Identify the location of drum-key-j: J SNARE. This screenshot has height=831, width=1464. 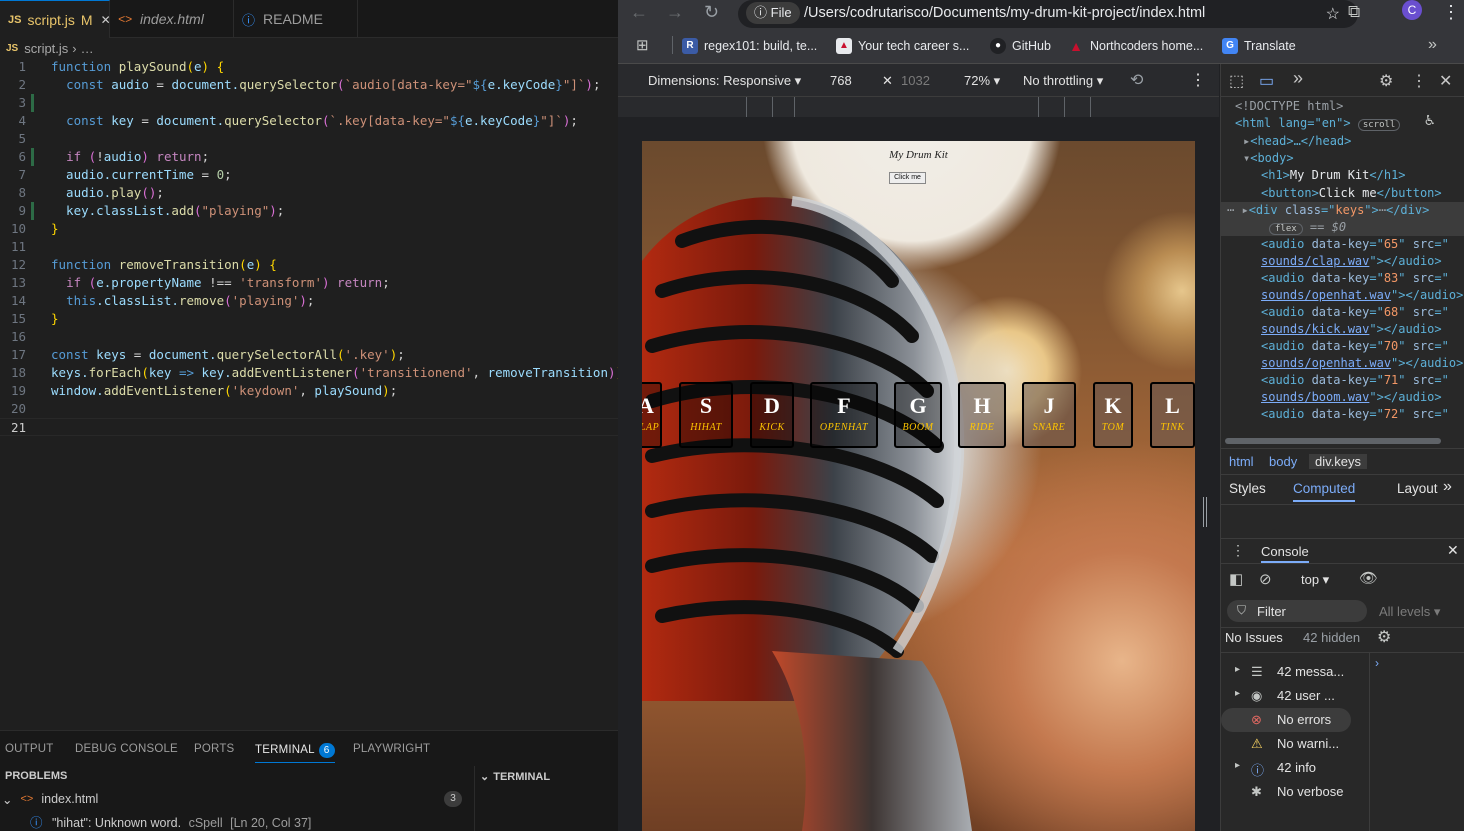
(1049, 415).